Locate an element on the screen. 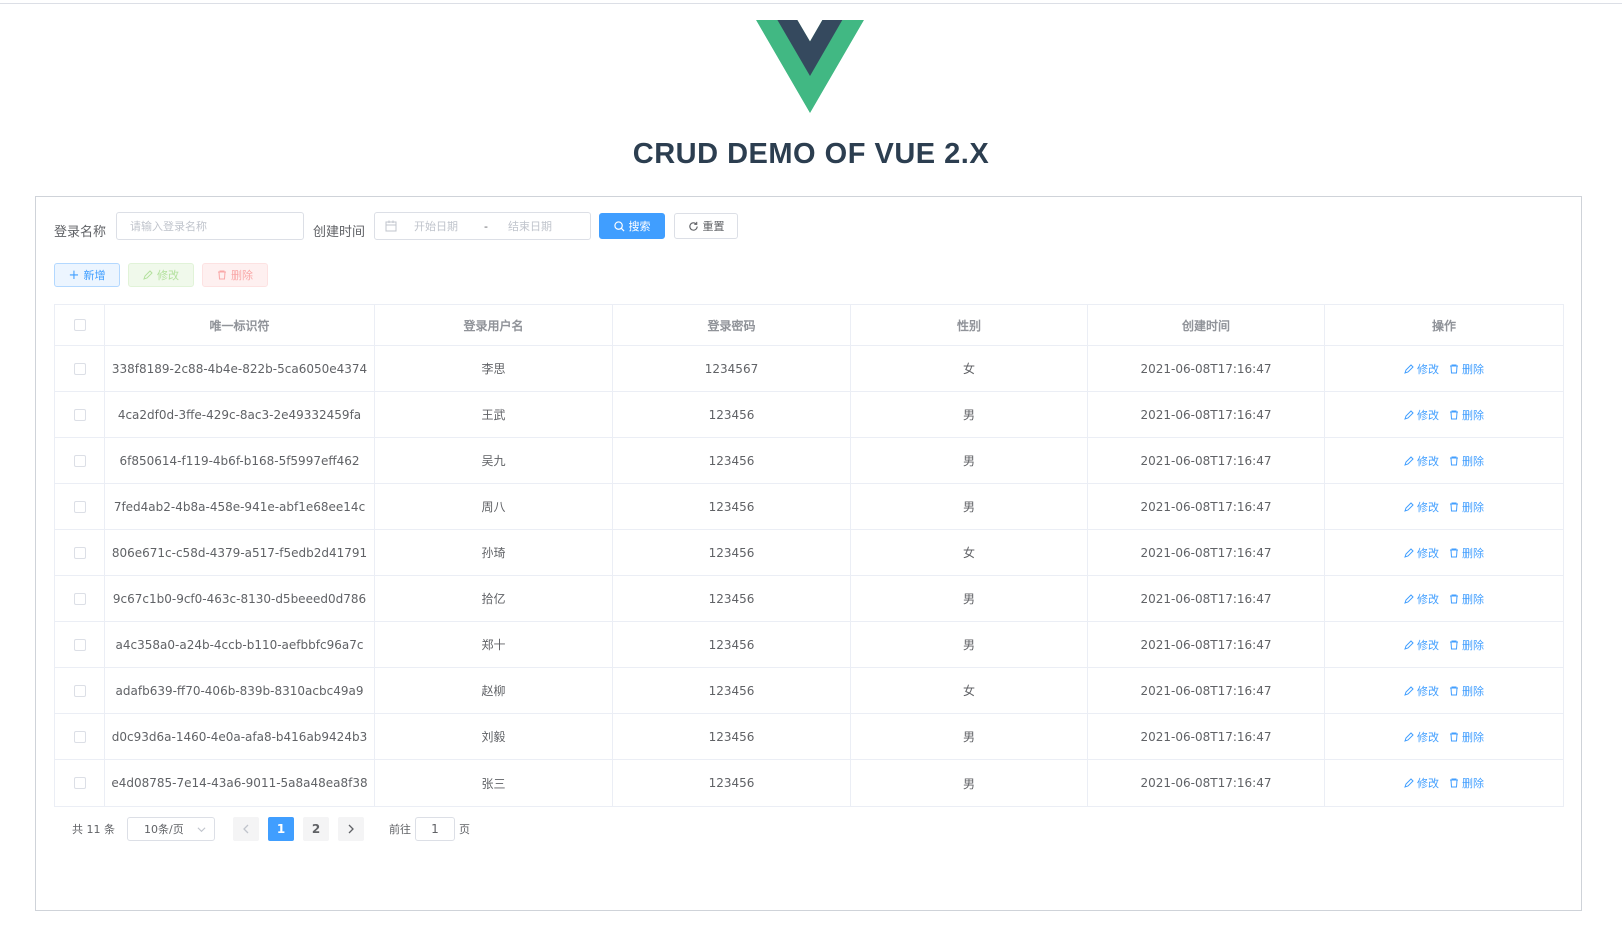  header-gender: 性别 is located at coordinates (969, 325).